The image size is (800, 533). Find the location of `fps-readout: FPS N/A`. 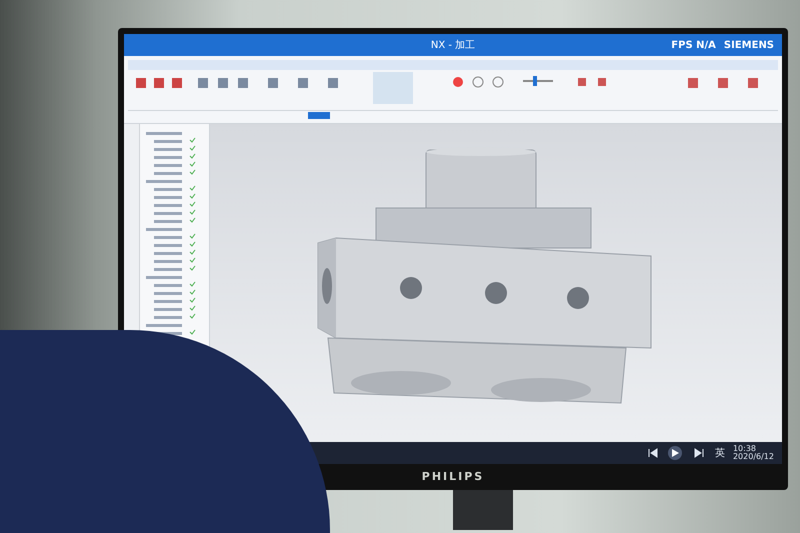

fps-readout: FPS N/A is located at coordinates (693, 45).